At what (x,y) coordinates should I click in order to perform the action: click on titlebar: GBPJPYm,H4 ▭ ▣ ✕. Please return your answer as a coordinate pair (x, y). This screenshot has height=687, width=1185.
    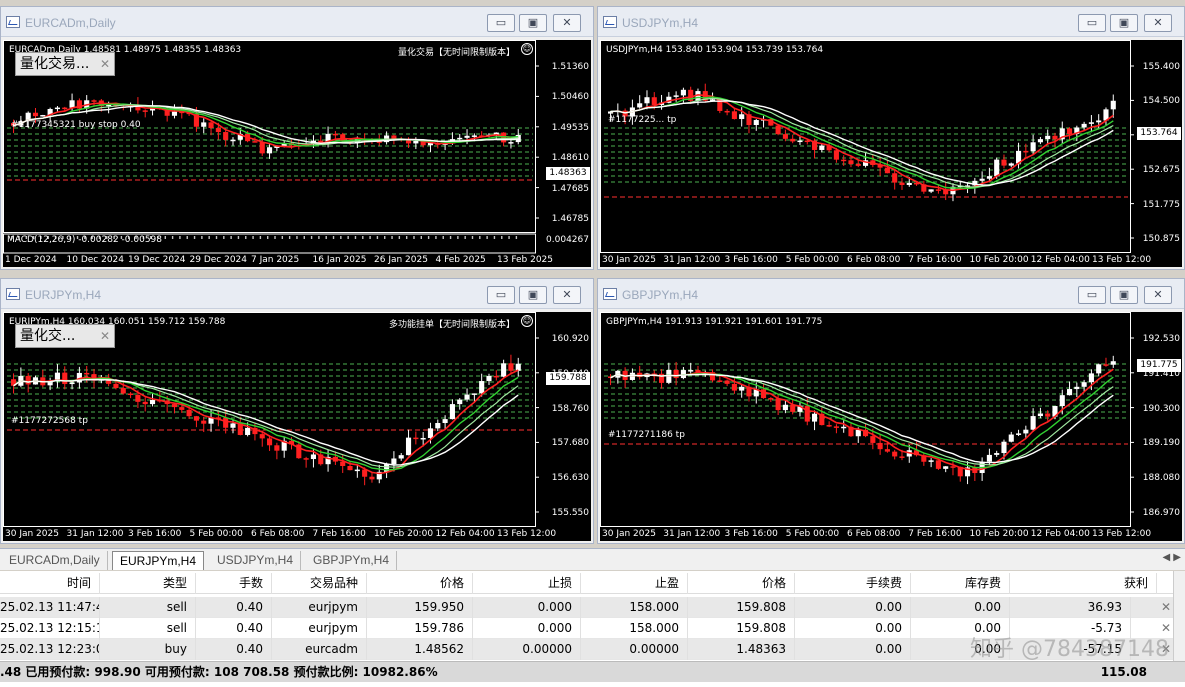
    Looking at the image, I should click on (891, 294).